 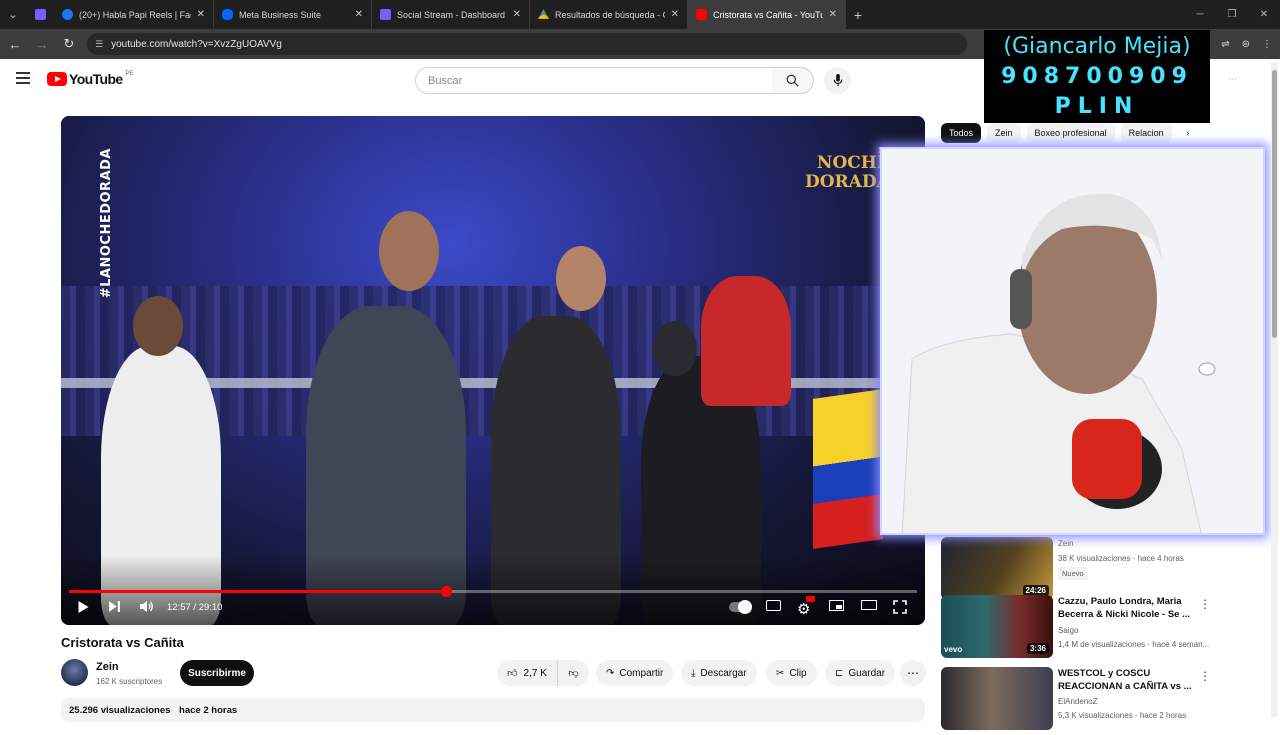 I want to click on profile-icon: ⊜, so click(x=1246, y=44).